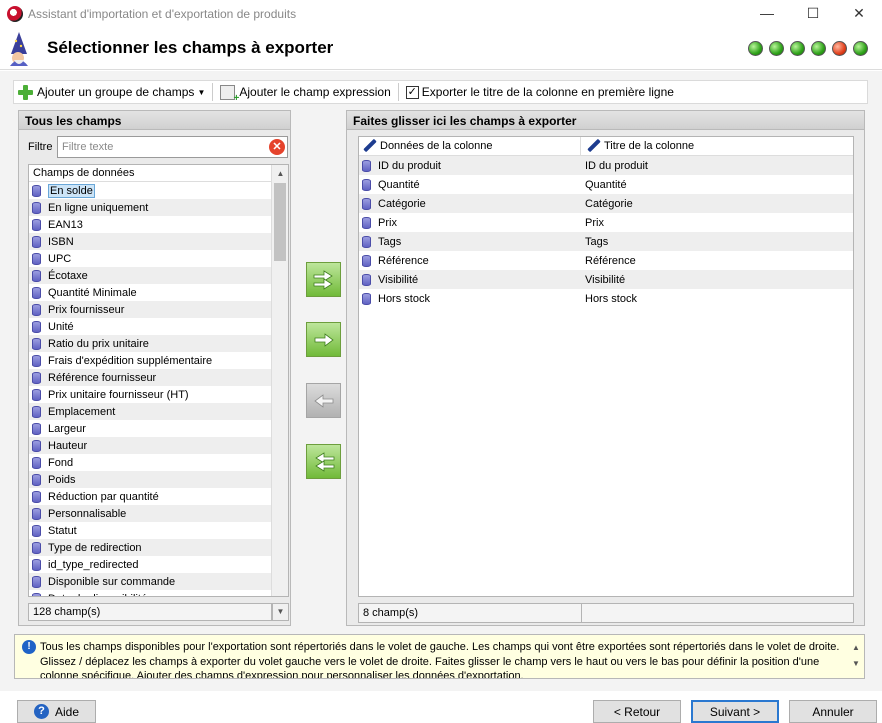 The height and width of the screenshot is (723, 882). Describe the element at coordinates (370, 146) in the screenshot. I see `pencil-icon` at that location.